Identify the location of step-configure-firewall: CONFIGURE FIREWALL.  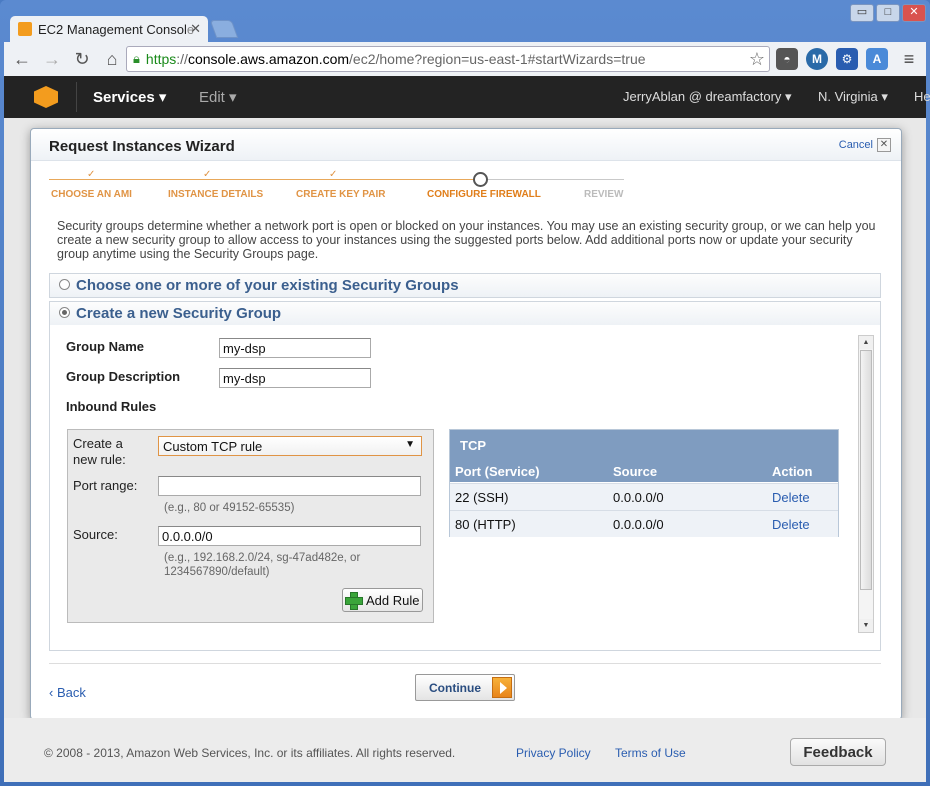
(484, 194).